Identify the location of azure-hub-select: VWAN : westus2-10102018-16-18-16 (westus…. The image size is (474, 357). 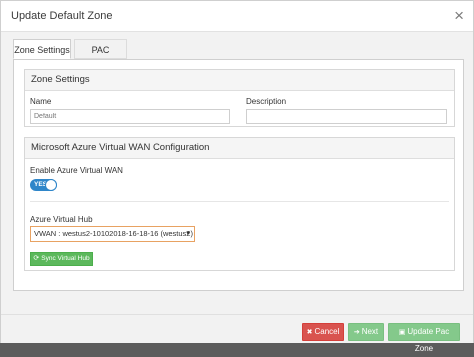
(112, 234).